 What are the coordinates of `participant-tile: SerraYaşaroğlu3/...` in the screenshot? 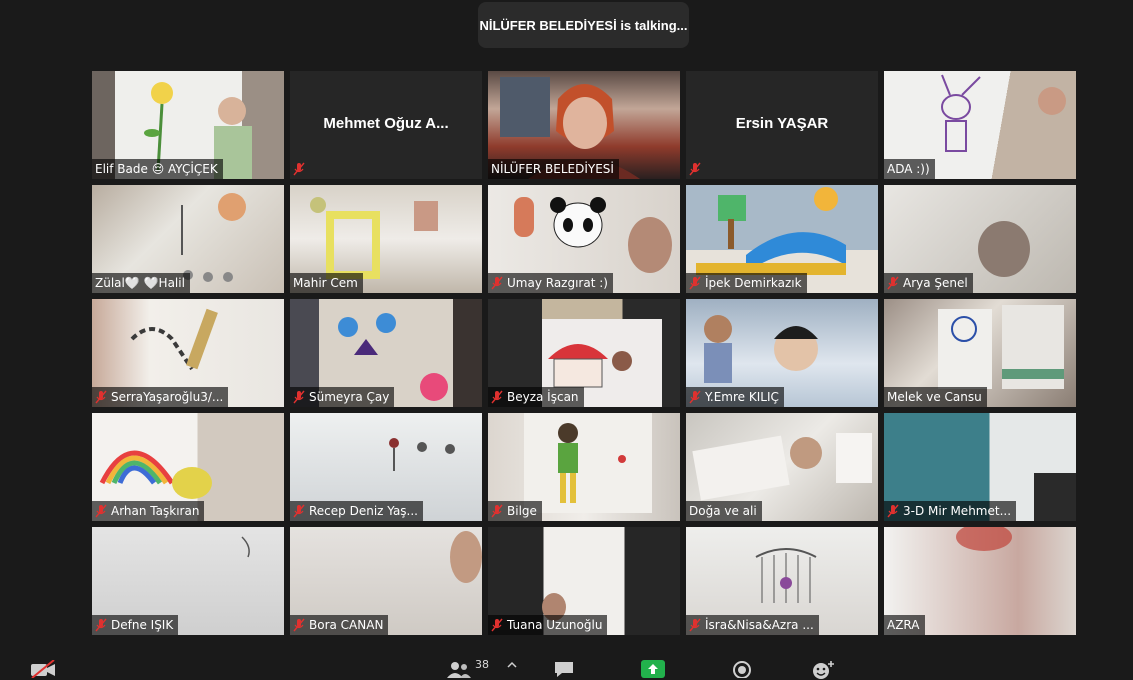 It's located at (188, 353).